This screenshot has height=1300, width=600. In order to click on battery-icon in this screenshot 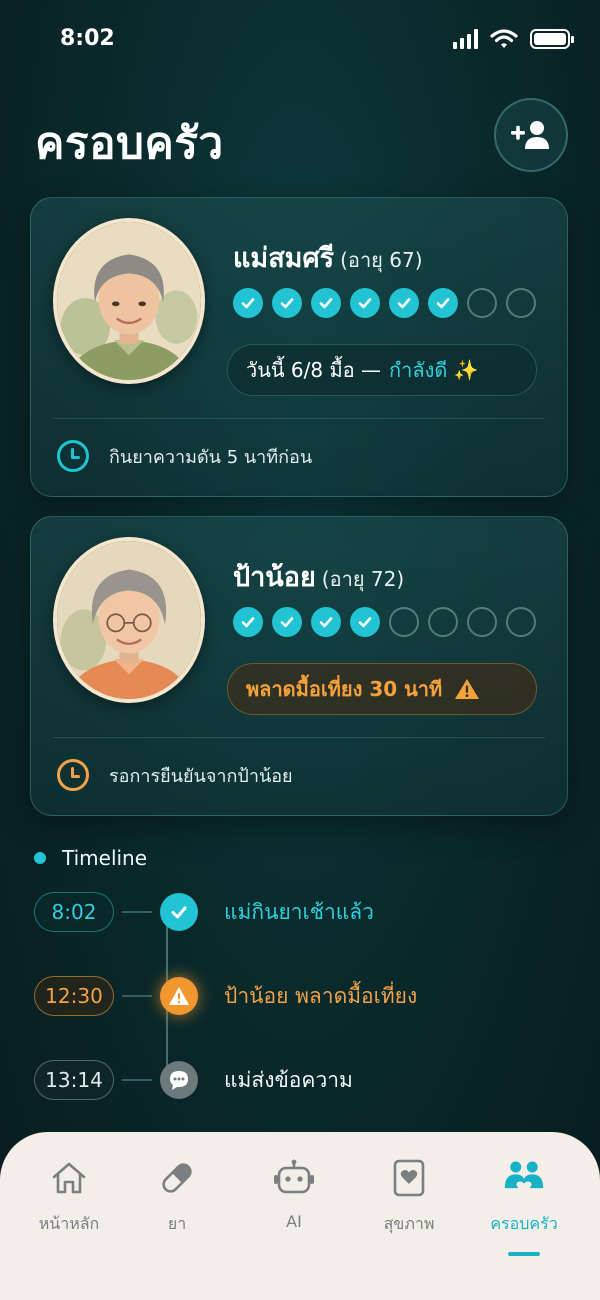, I will do `click(552, 39)`.